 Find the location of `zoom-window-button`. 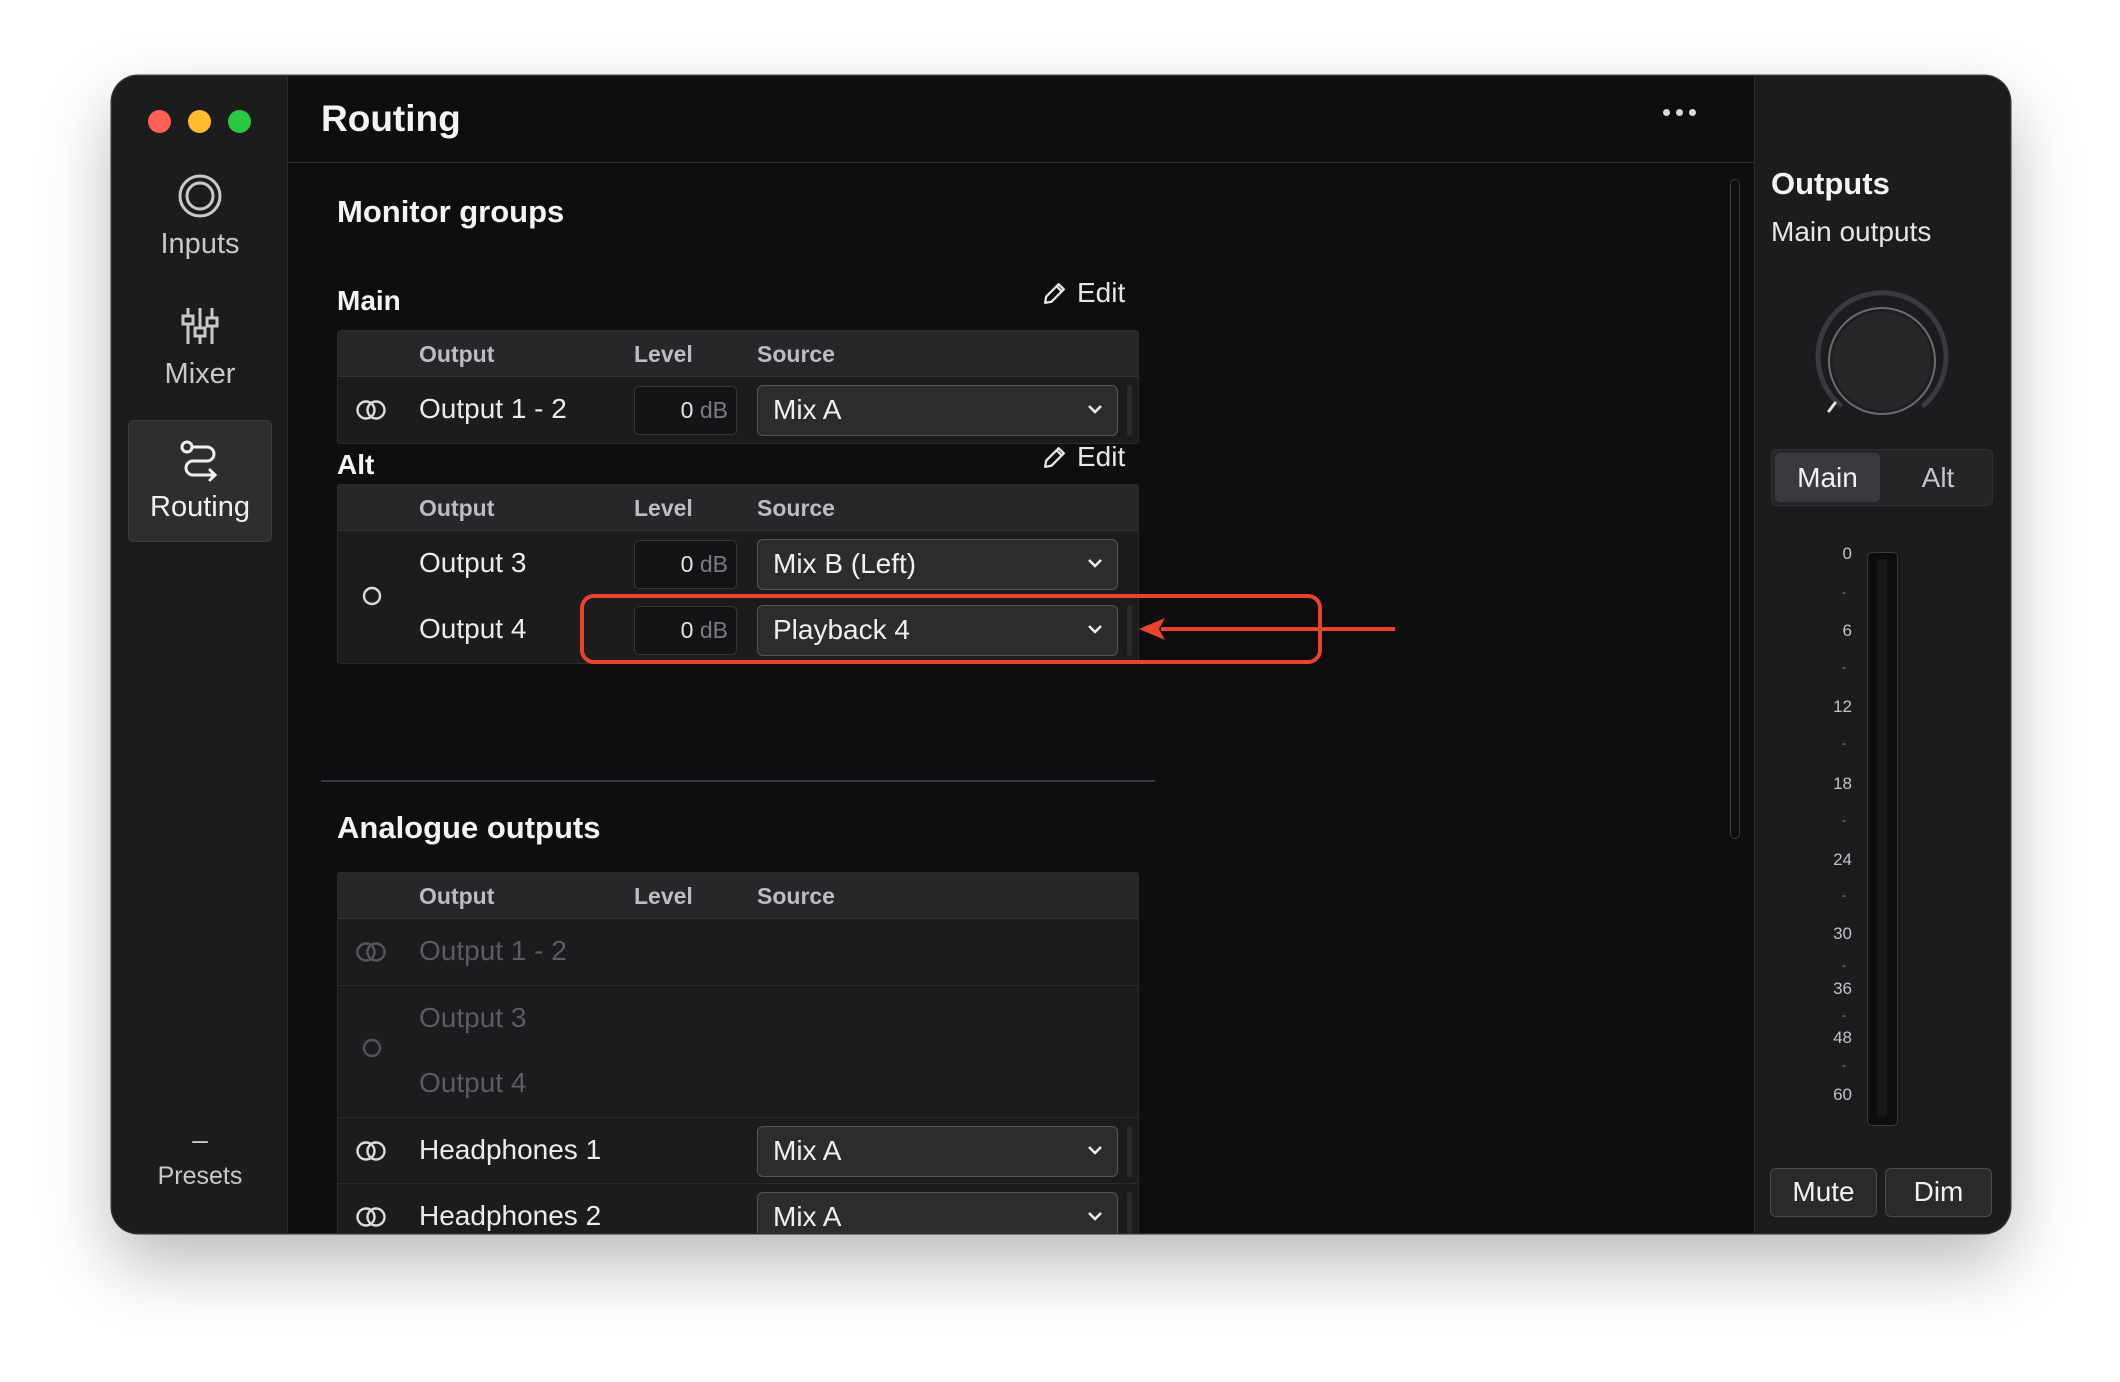

zoom-window-button is located at coordinates (239, 121).